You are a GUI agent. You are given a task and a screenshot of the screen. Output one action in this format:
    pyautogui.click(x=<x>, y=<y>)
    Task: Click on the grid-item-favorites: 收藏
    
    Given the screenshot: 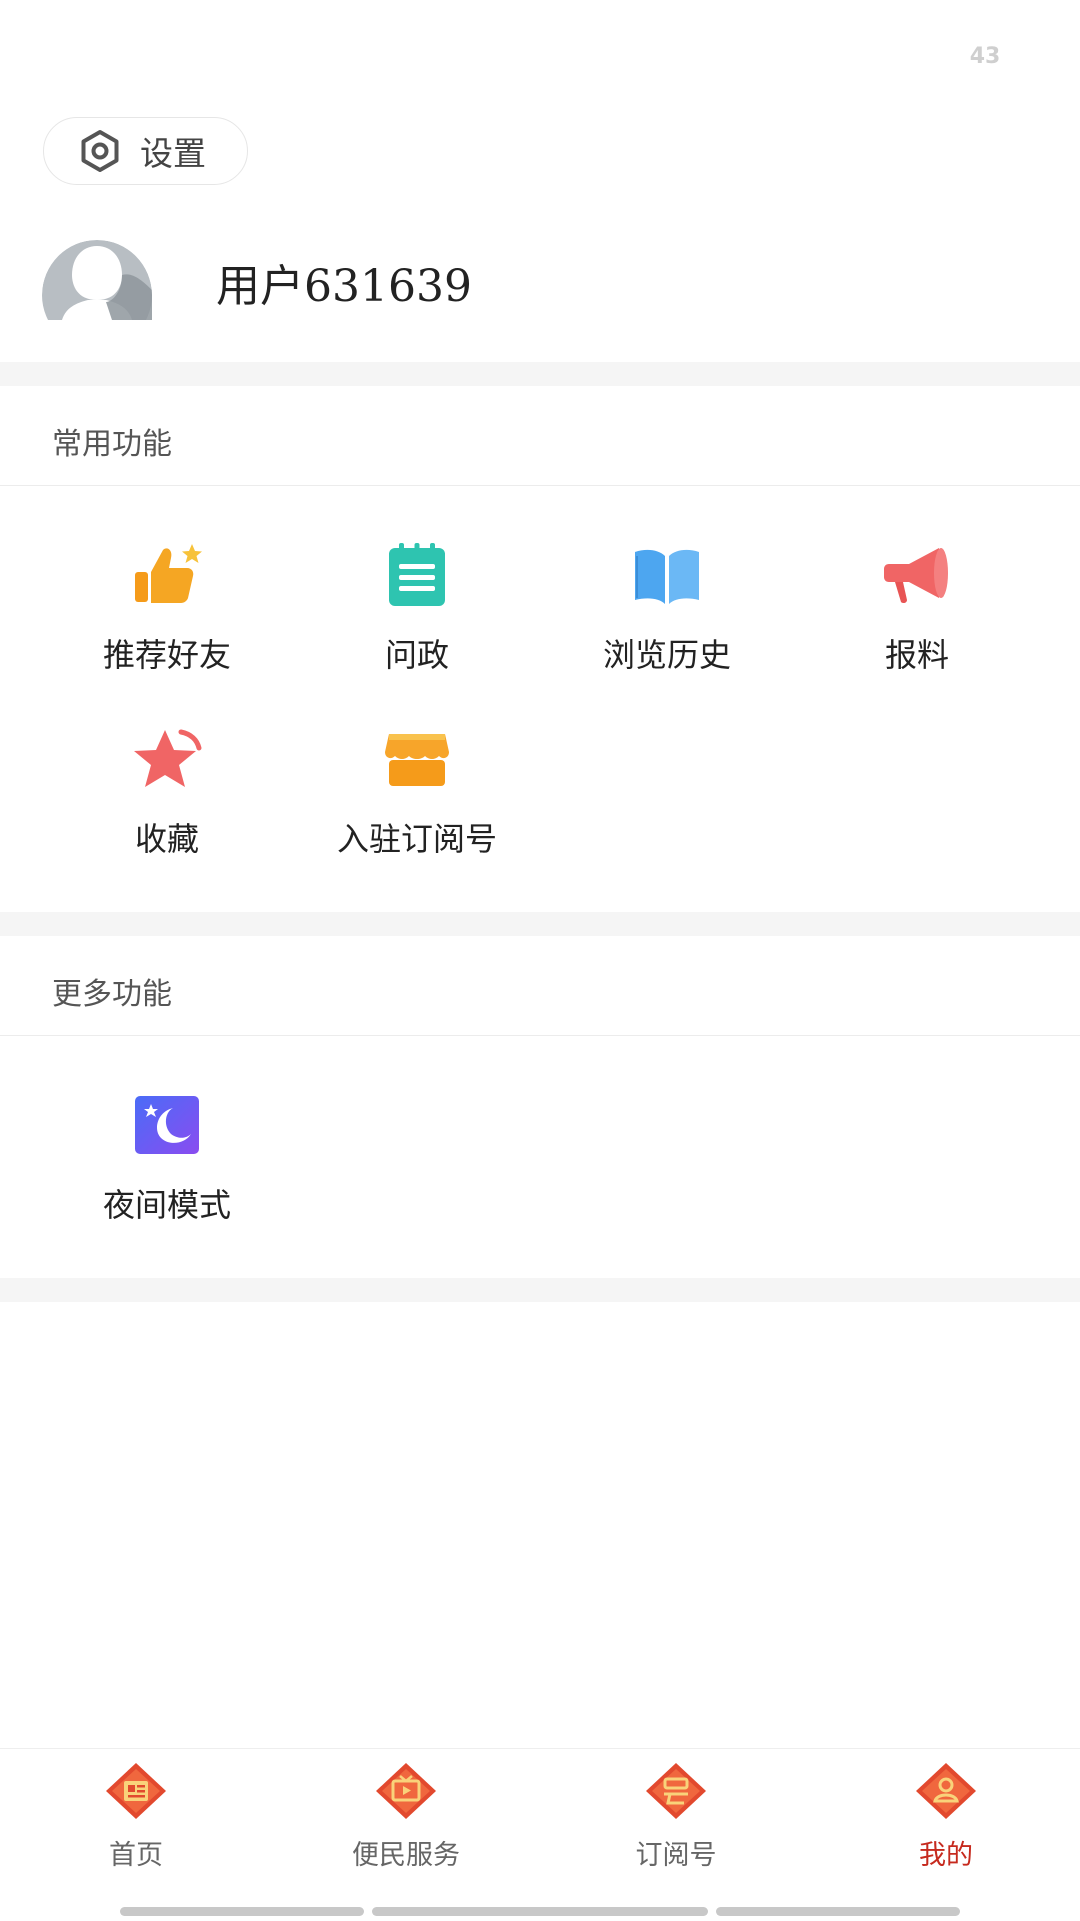 What is the action you would take?
    pyautogui.click(x=167, y=793)
    